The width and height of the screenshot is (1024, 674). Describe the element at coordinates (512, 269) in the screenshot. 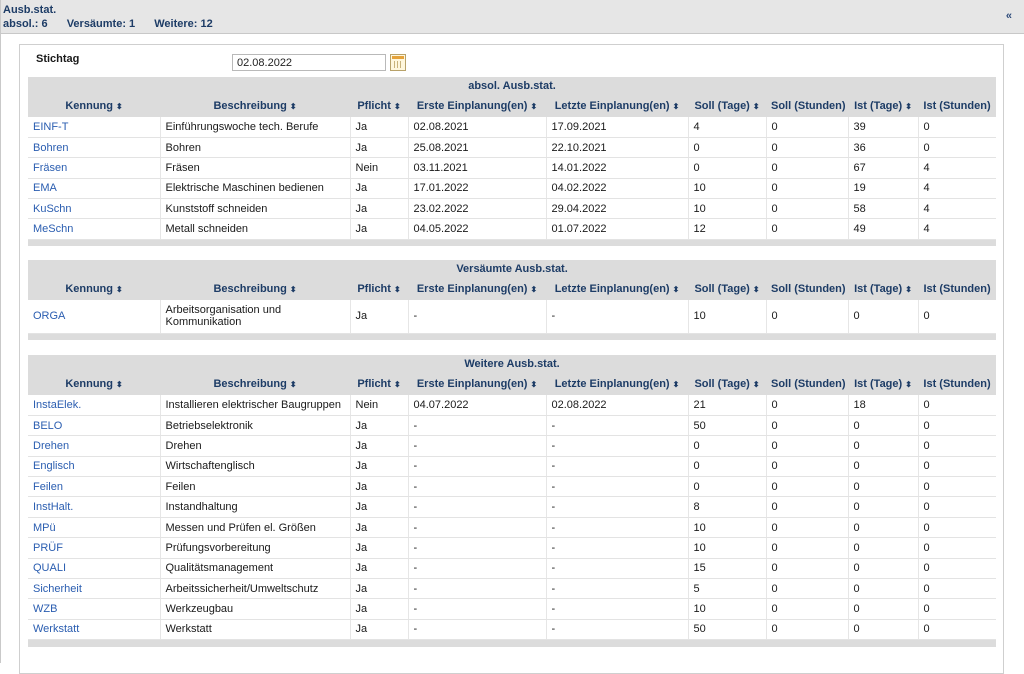

I see `table-caption-row: Versäumte Ausb.stat.` at that location.